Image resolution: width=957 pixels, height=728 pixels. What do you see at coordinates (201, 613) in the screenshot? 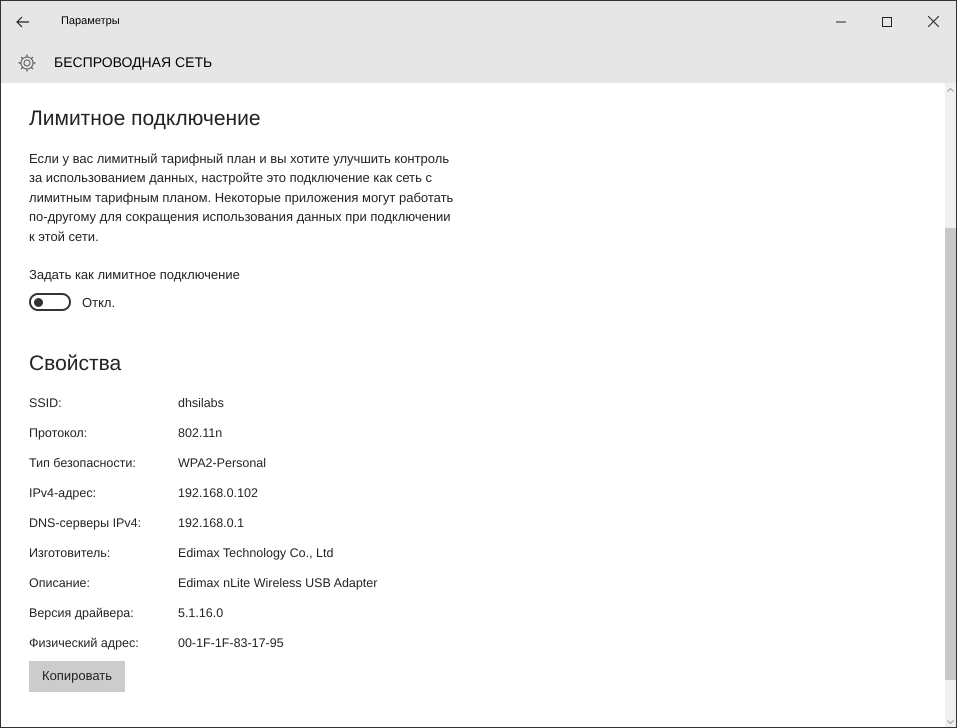
I see `property-value: 5.1.16.0` at bounding box center [201, 613].